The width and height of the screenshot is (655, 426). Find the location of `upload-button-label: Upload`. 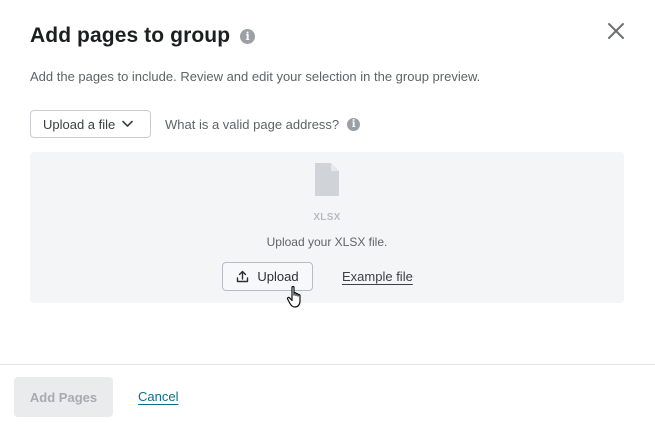

upload-button-label: Upload is located at coordinates (278, 276).